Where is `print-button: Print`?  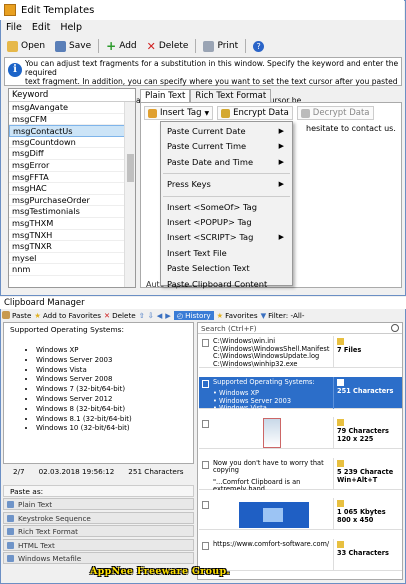 print-button: Print is located at coordinates (220, 46).